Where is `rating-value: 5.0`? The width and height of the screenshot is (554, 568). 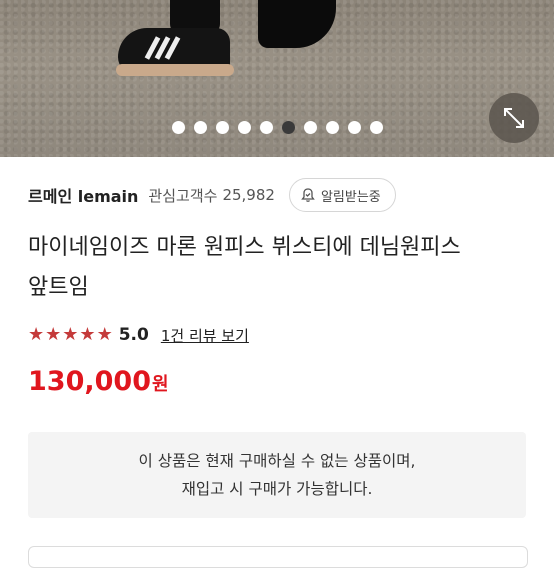 rating-value: 5.0 is located at coordinates (133, 335).